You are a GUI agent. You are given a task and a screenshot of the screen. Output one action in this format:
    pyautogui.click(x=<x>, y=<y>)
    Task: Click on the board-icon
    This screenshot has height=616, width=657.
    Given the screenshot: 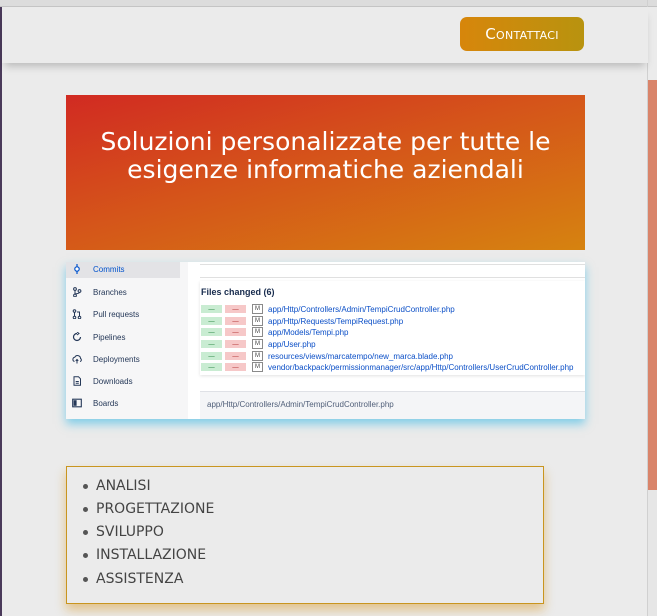 What is the action you would take?
    pyautogui.click(x=77, y=403)
    